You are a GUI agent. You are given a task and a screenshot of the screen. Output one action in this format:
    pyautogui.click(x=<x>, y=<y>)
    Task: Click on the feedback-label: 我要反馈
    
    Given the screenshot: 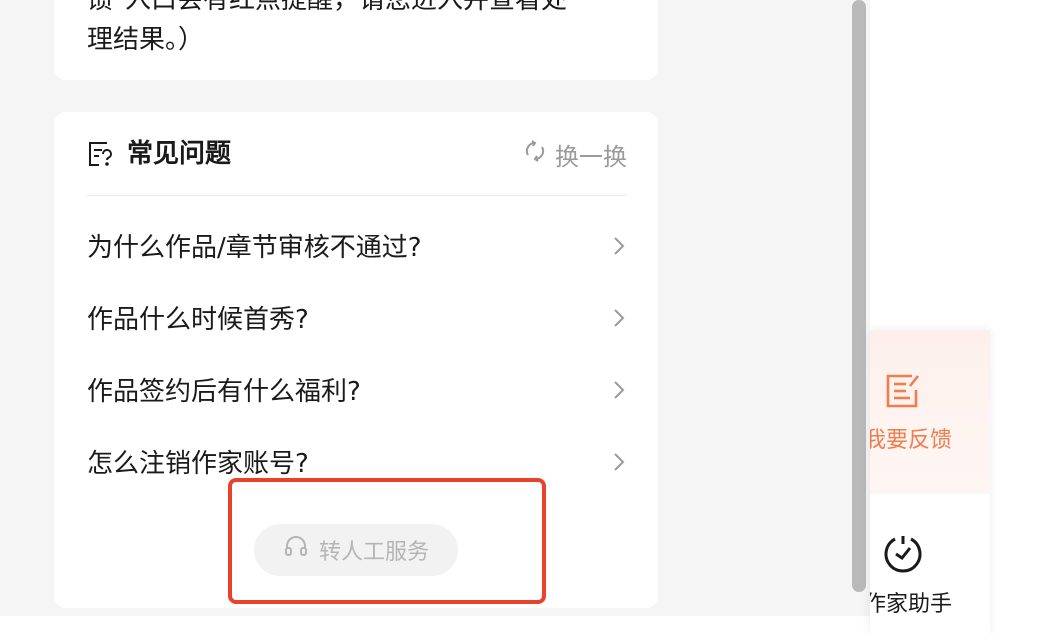 What is the action you would take?
    pyautogui.click(x=911, y=440)
    